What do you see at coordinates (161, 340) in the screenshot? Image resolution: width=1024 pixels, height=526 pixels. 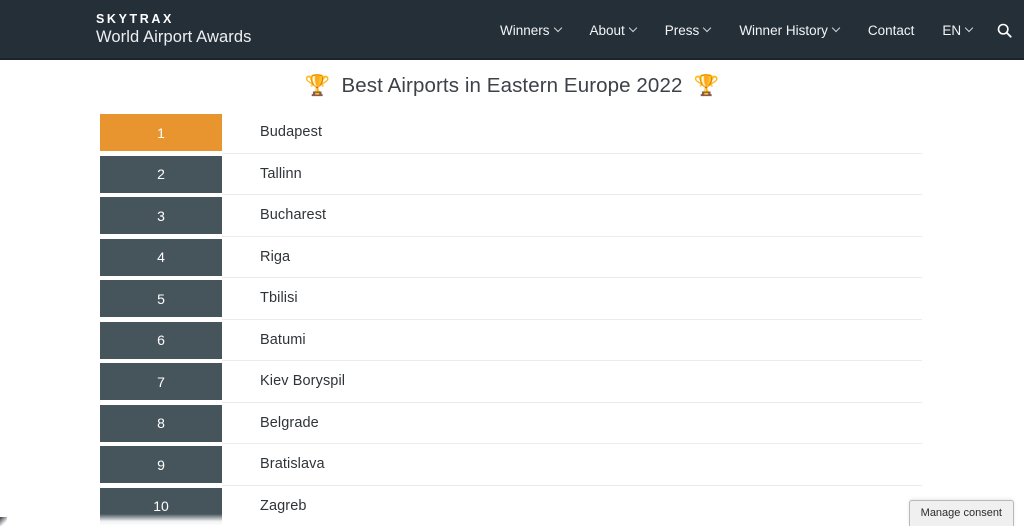 I see `rank-badge: 6` at bounding box center [161, 340].